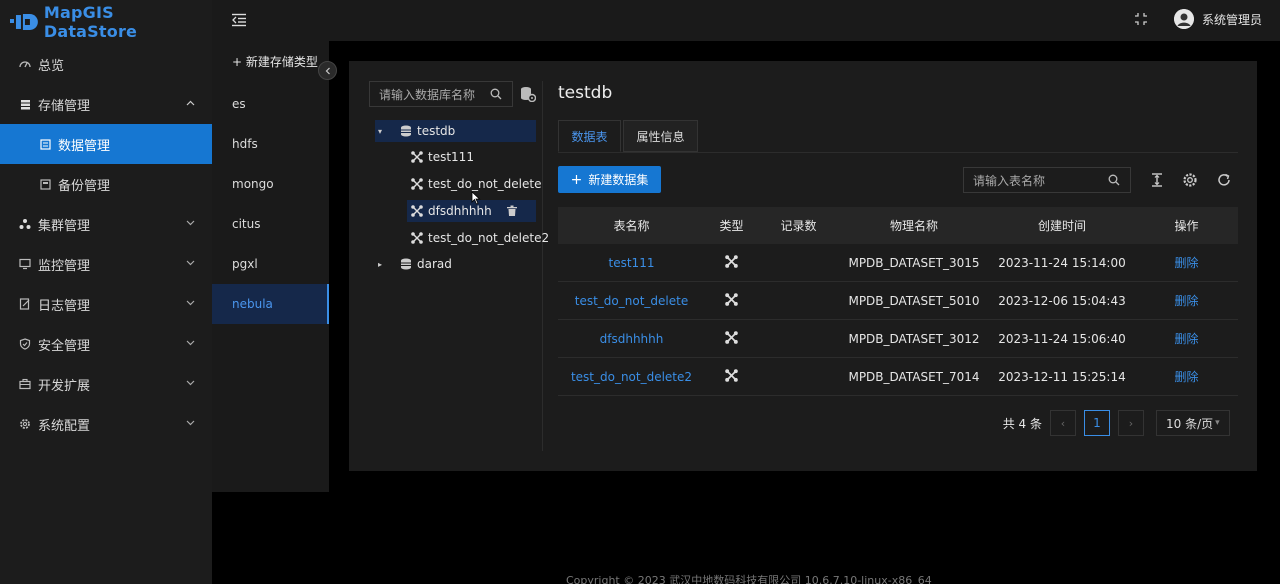  What do you see at coordinates (90, 22) in the screenshot?
I see `app-name: MapGIS DataStore` at bounding box center [90, 22].